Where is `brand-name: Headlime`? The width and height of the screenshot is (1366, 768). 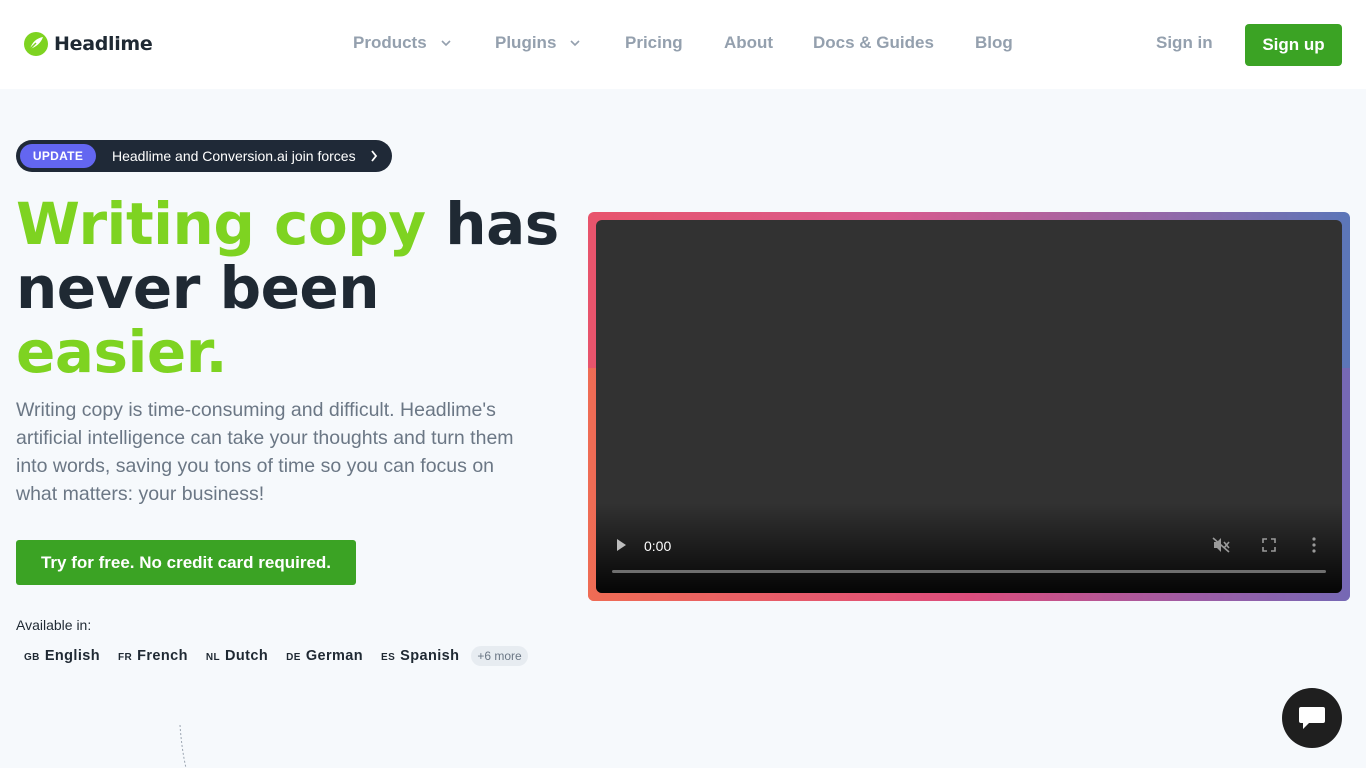
brand-name: Headlime is located at coordinates (103, 44).